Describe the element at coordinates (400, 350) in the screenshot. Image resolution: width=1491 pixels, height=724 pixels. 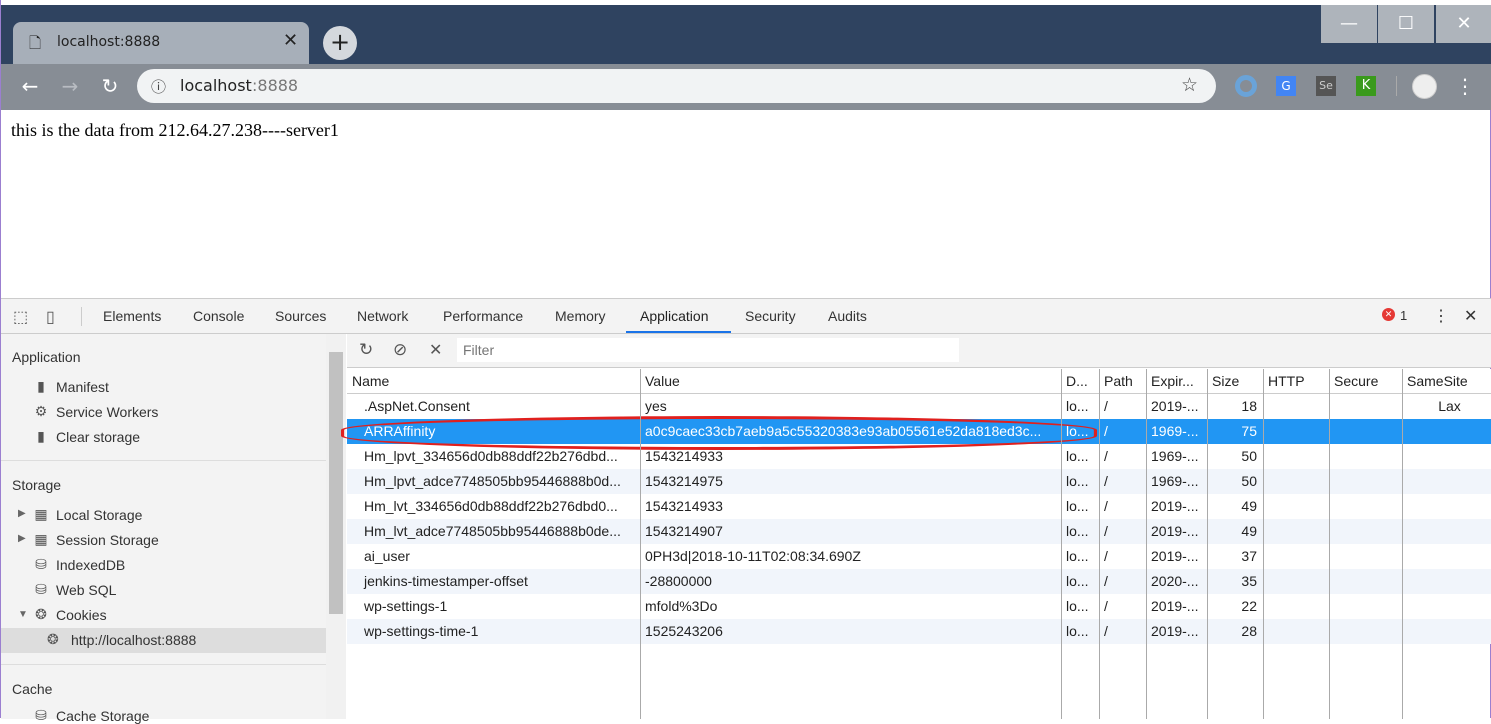
I see `clear-all-icon: ⊘` at that location.